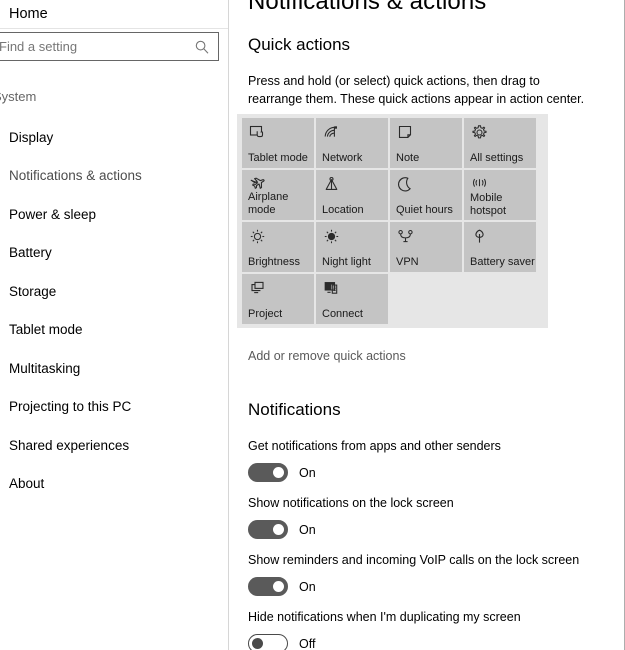 Image resolution: width=625 pixels, height=650 pixels. What do you see at coordinates (114, 214) in the screenshot?
I see `sidebar-item-power-and-sleep: Power & sleep` at bounding box center [114, 214].